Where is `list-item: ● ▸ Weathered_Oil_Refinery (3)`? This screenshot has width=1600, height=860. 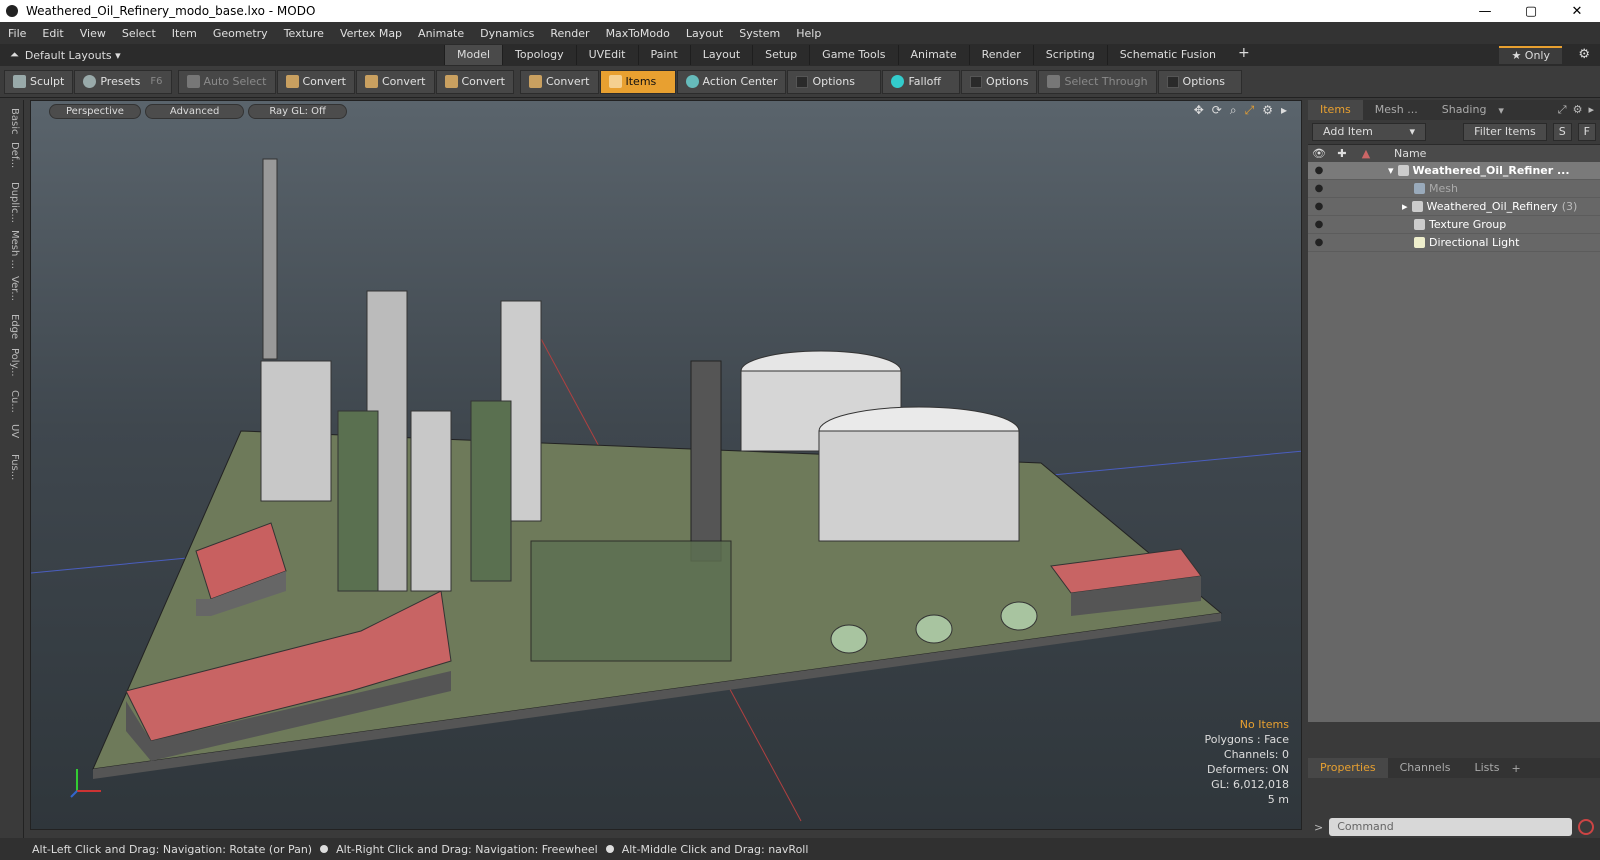
list-item: ● ▸ Weathered_Oil_Refinery (3) is located at coordinates (1454, 207).